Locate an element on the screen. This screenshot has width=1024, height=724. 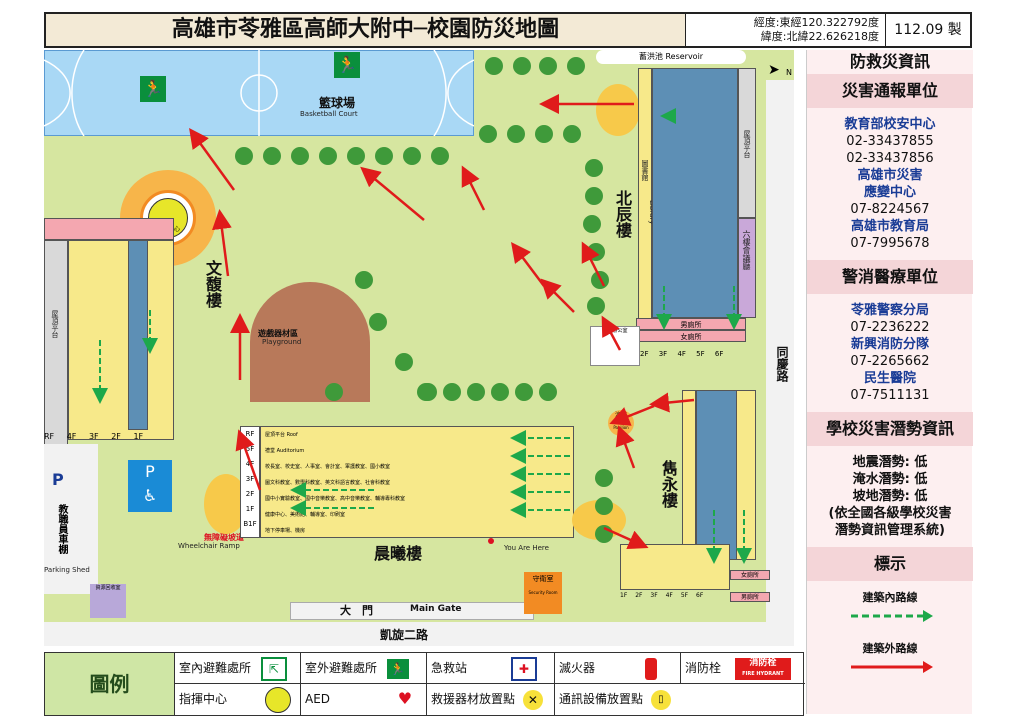
legend-item: 室內避難處所 ⇱ is located at coordinates (238, 668).